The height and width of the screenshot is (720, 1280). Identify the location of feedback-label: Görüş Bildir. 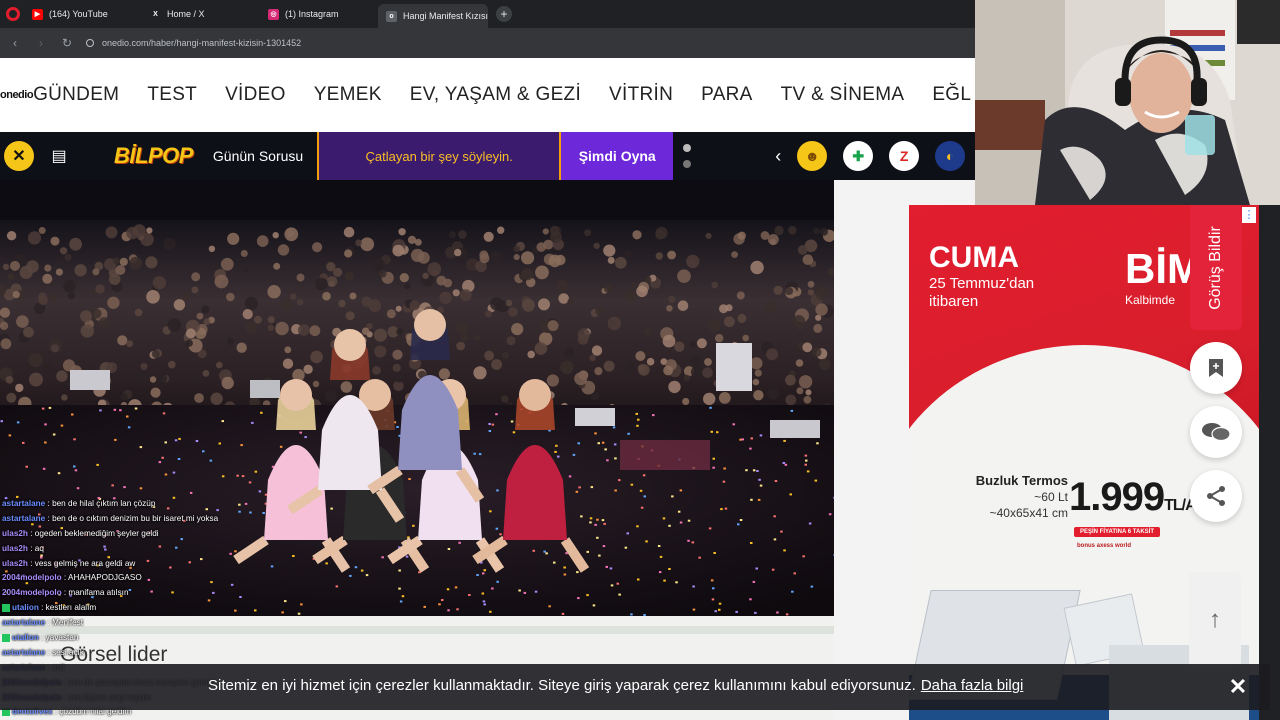
(1216, 267).